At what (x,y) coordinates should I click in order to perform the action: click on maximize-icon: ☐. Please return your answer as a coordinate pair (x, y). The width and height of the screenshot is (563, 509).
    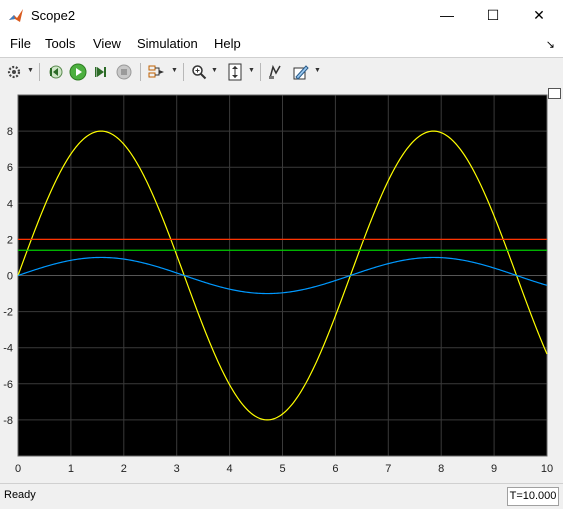
    Looking at the image, I should click on (493, 14).